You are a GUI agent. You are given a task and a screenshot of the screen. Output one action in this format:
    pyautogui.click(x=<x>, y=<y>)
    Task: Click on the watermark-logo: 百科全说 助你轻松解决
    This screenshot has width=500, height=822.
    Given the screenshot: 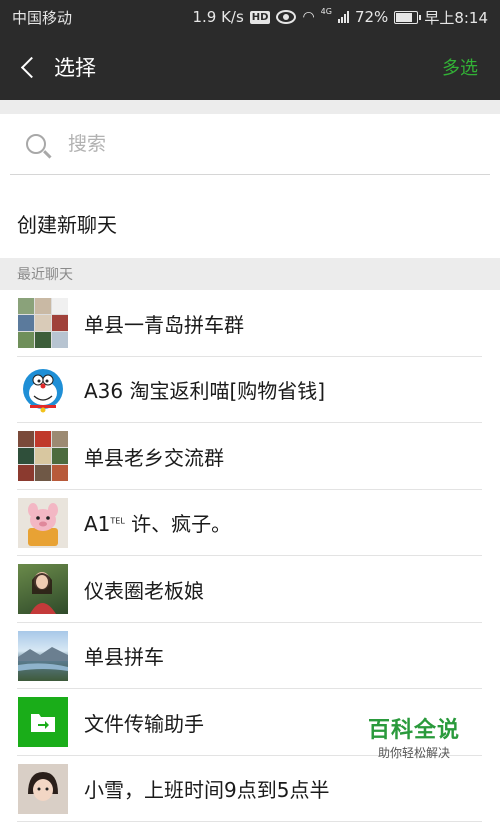 What is the action you would take?
    pyautogui.click(x=414, y=736)
    